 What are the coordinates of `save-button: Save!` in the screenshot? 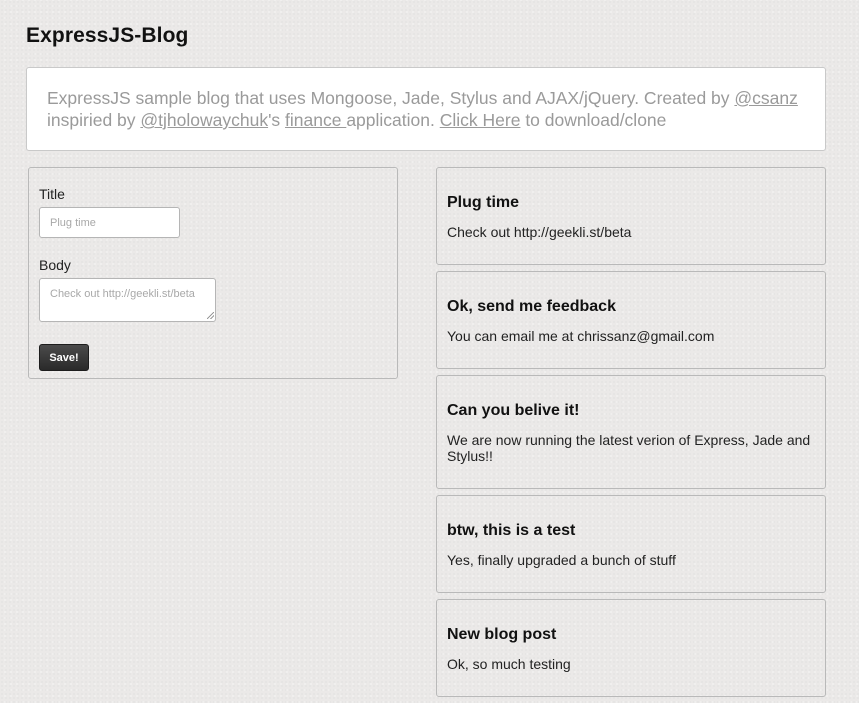 It's located at (64, 357).